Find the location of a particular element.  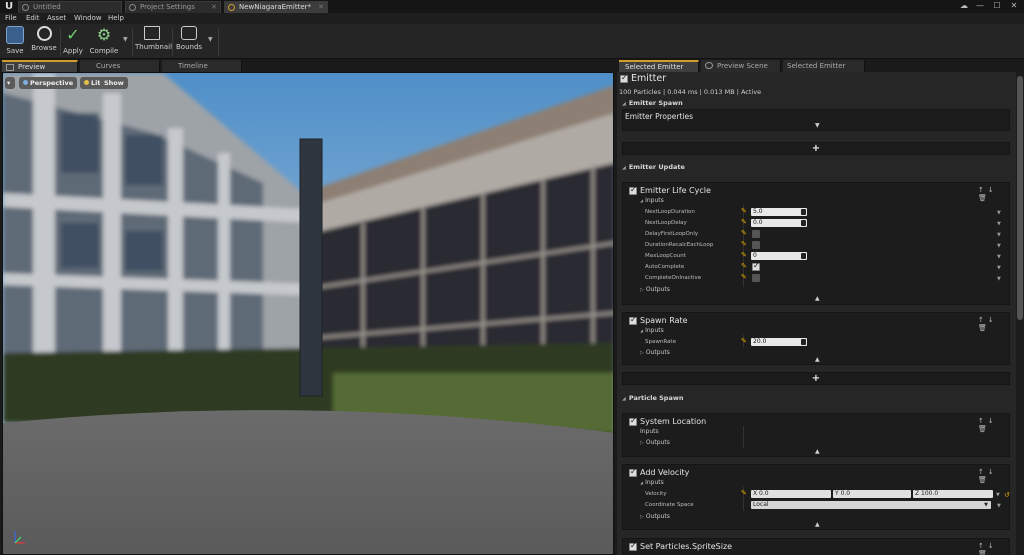

bounds-button: Bounds is located at coordinates (189, 41).